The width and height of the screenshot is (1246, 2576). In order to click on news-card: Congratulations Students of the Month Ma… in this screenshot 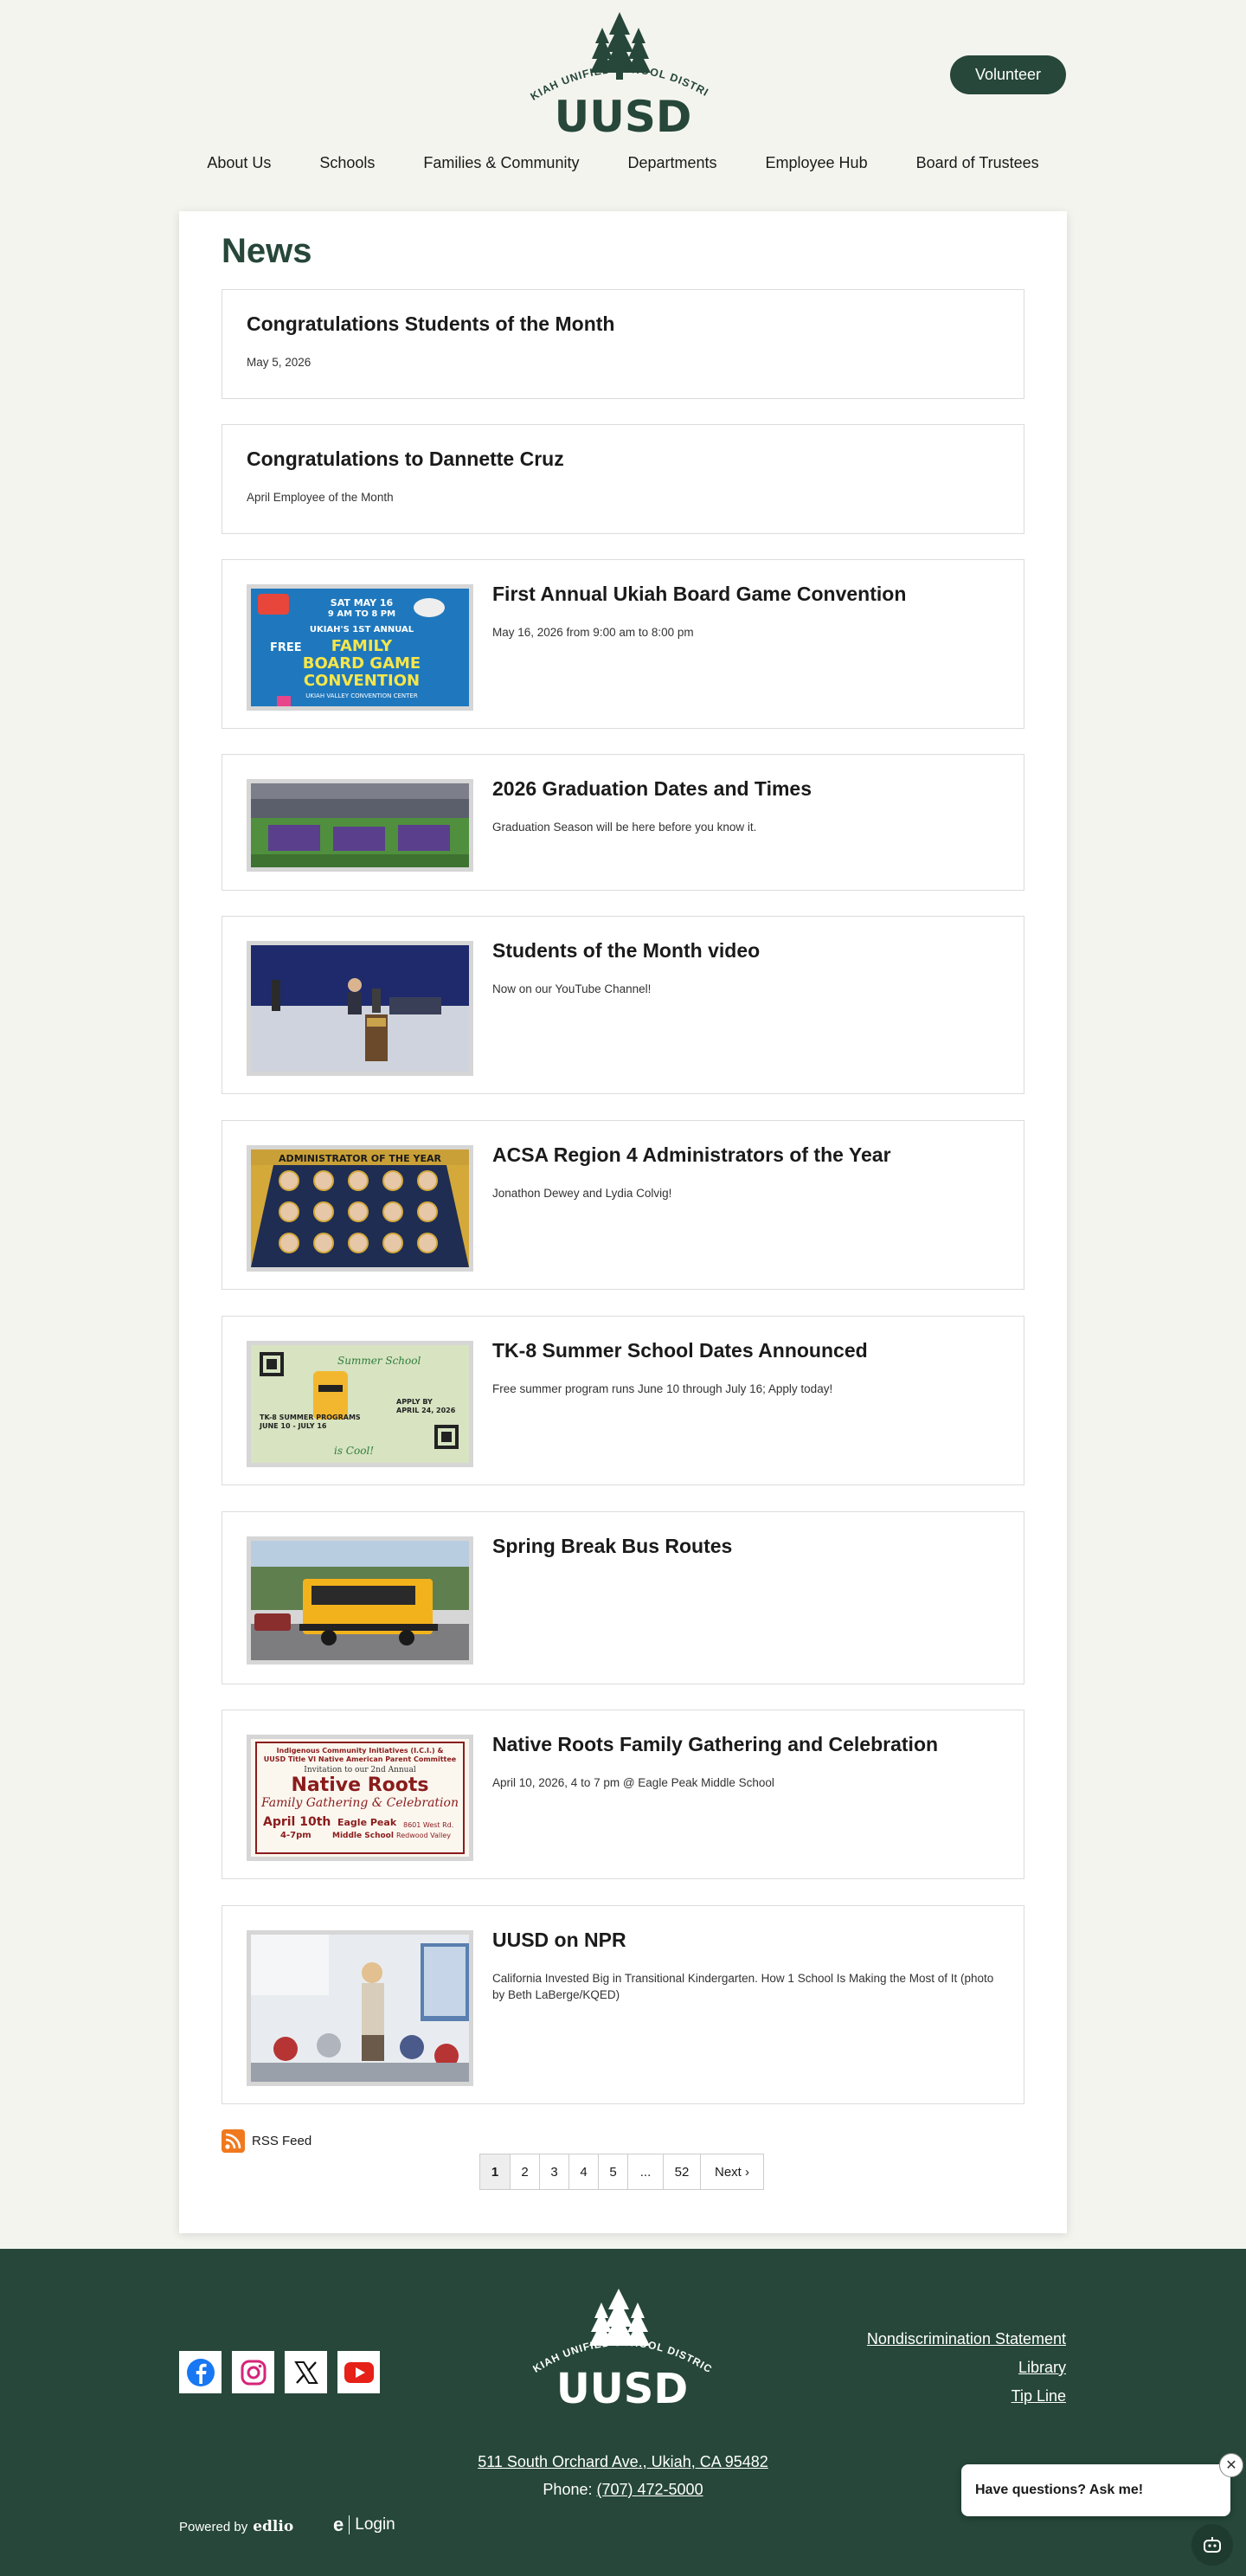, I will do `click(623, 344)`.